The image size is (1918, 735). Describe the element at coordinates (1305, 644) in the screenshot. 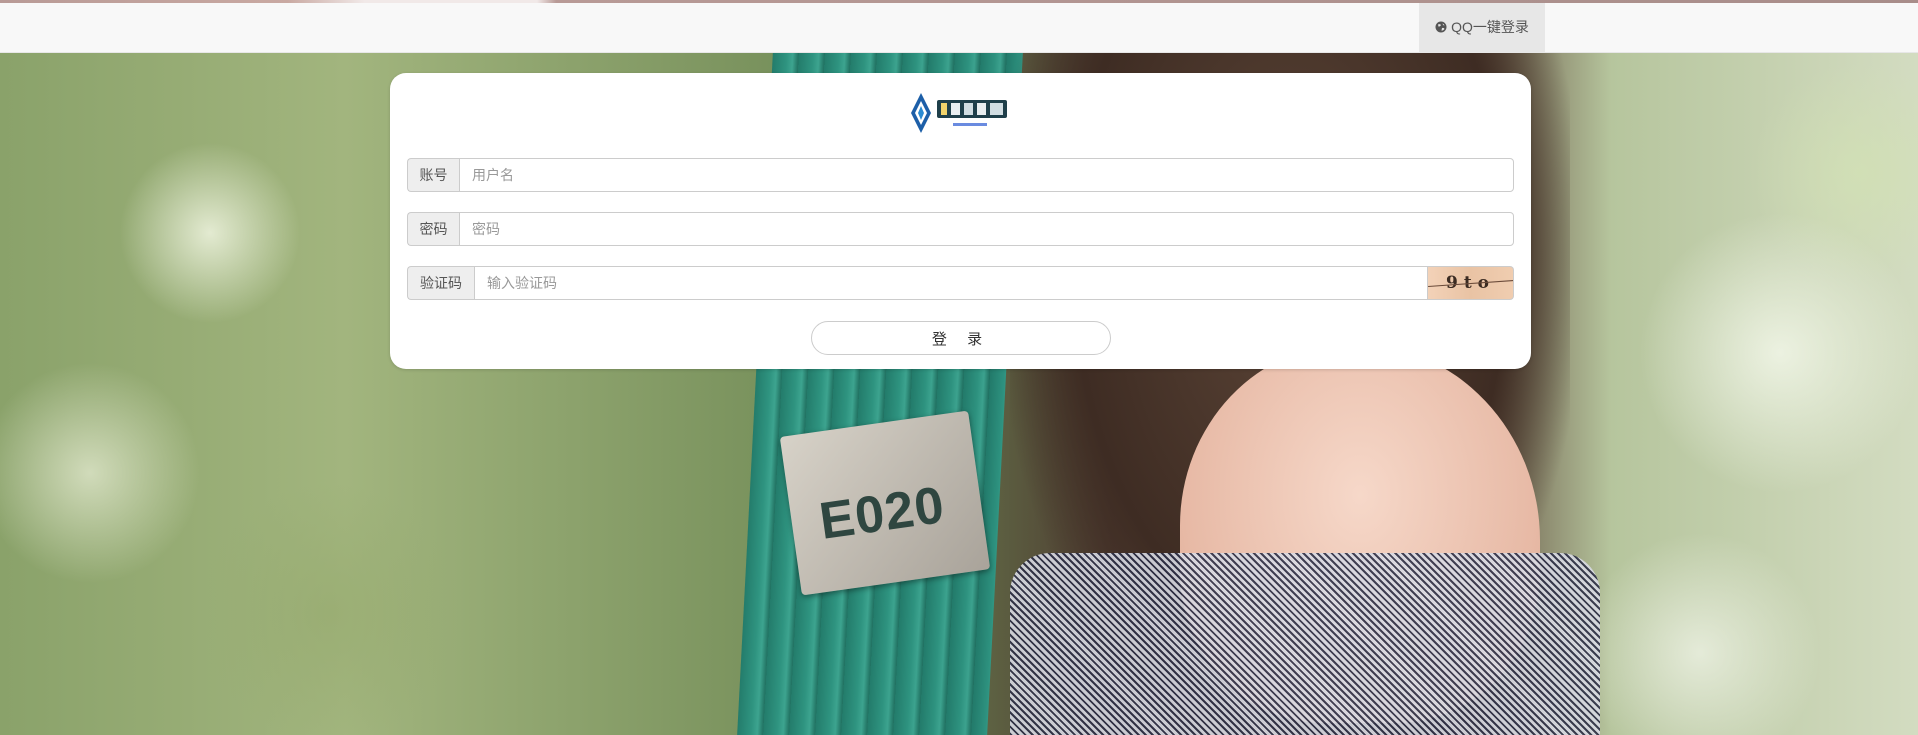

I see `background-dress` at that location.